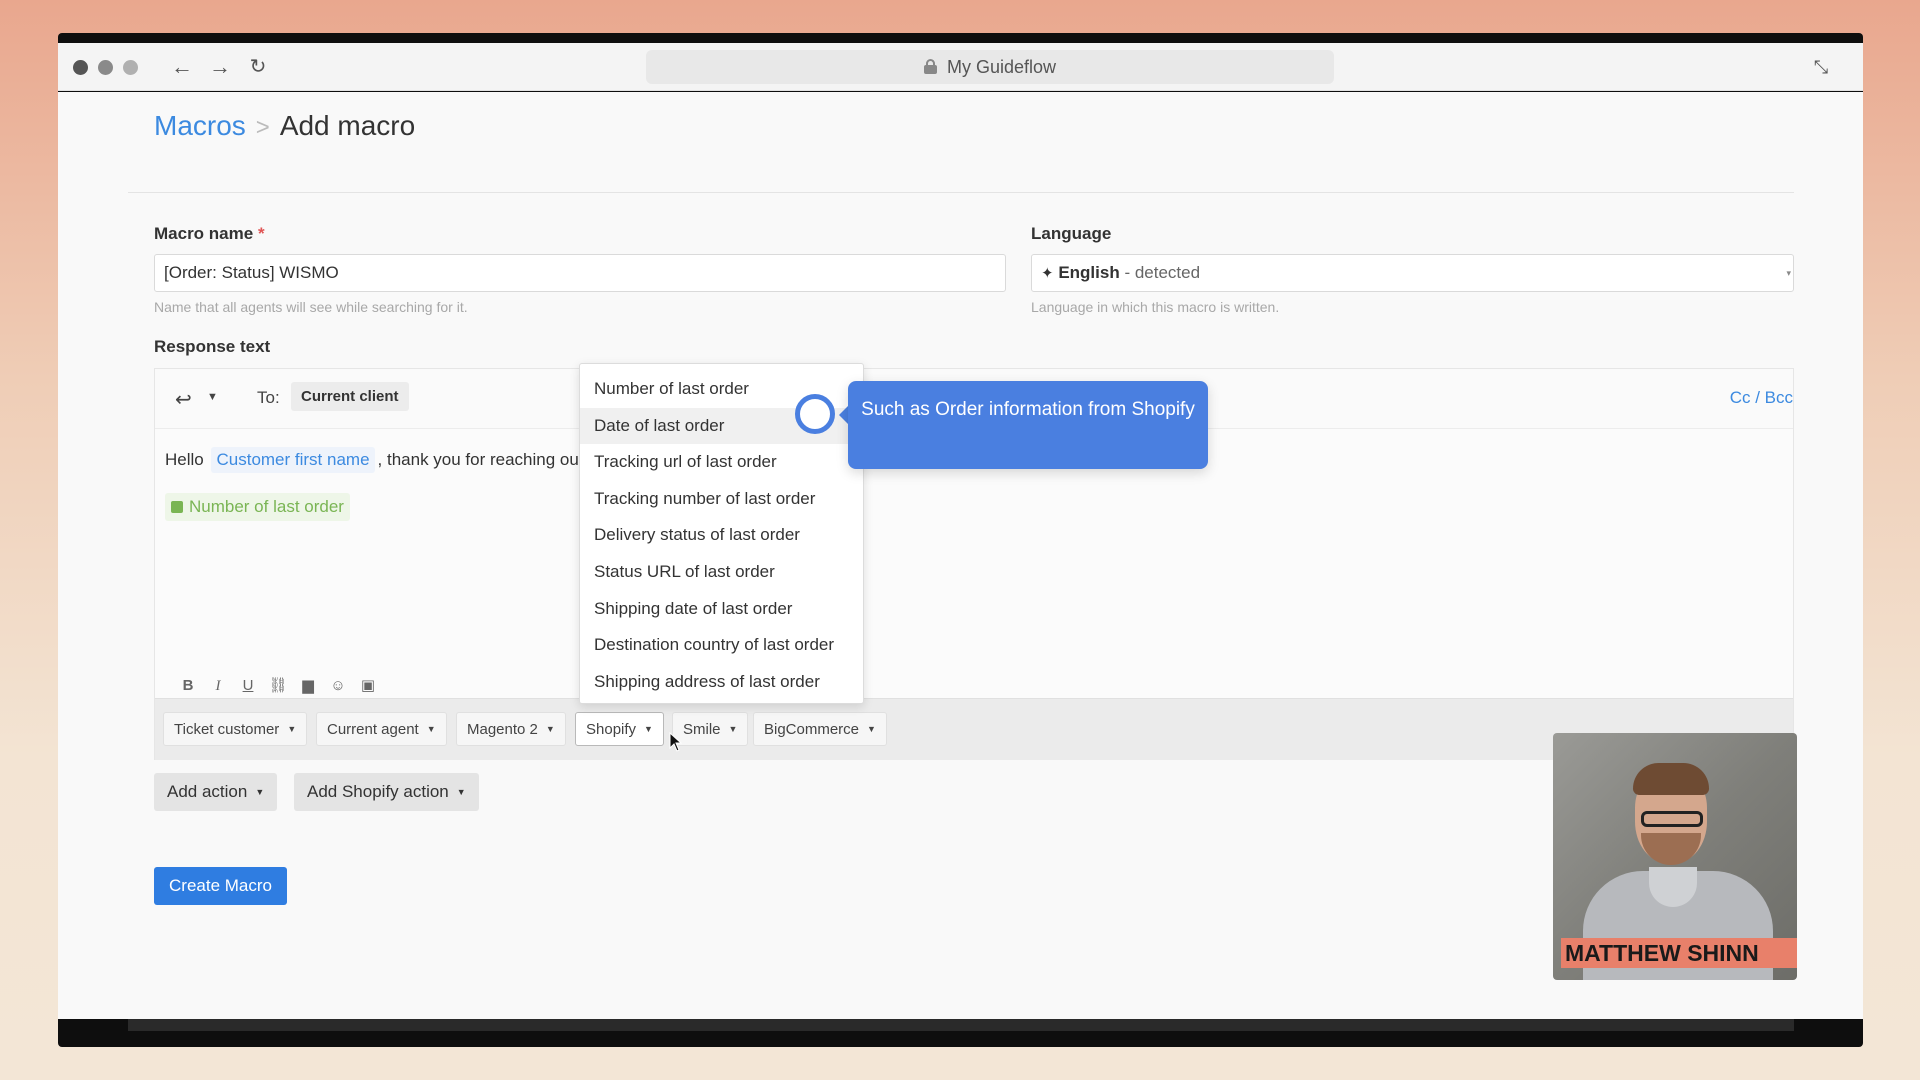 The image size is (1920, 1080). What do you see at coordinates (105, 67) in the screenshot?
I see `minimize-window-dot` at bounding box center [105, 67].